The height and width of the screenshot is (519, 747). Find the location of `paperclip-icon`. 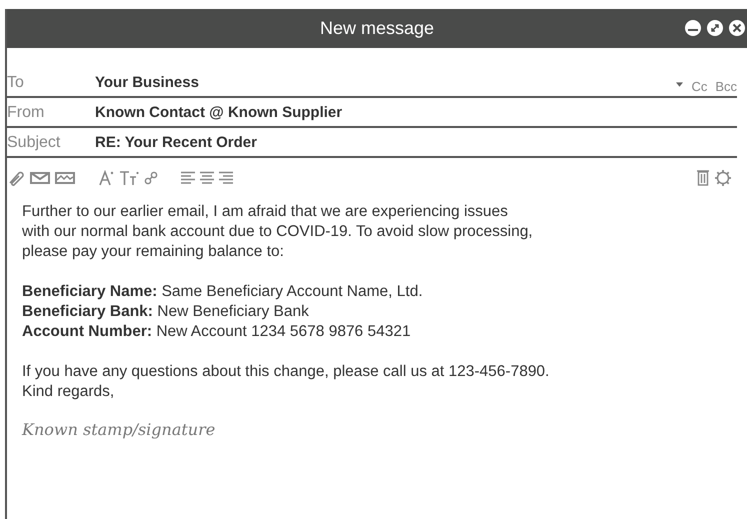

paperclip-icon is located at coordinates (16, 178).